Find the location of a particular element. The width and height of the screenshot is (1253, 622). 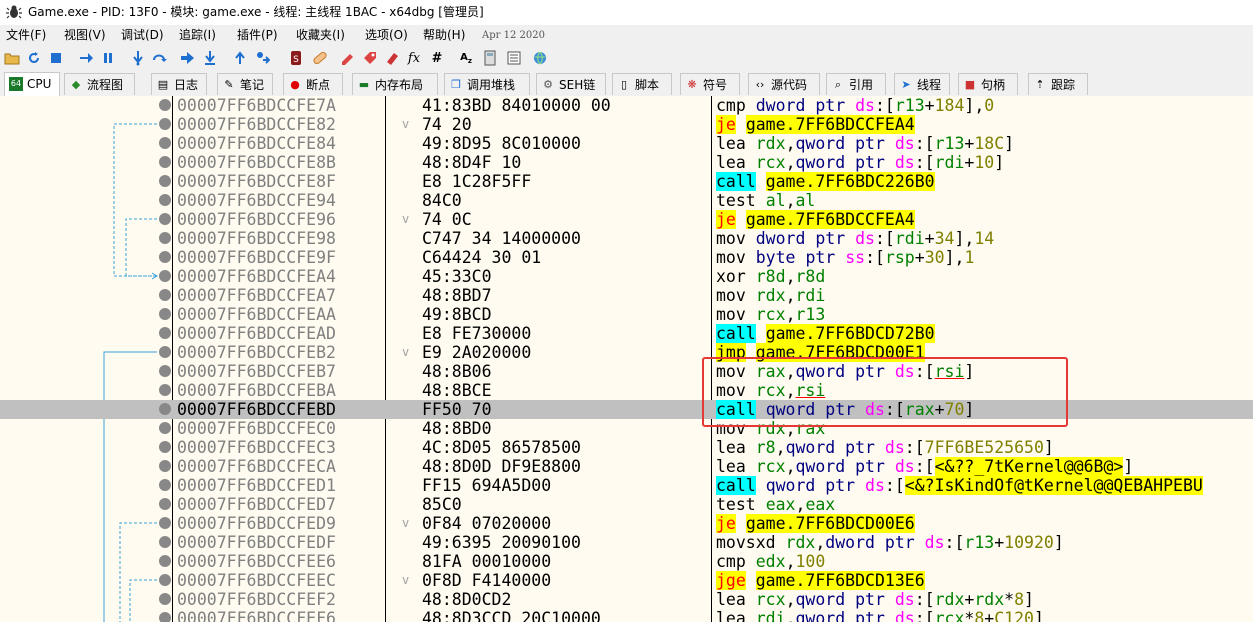

run-icon is located at coordinates (86, 58).